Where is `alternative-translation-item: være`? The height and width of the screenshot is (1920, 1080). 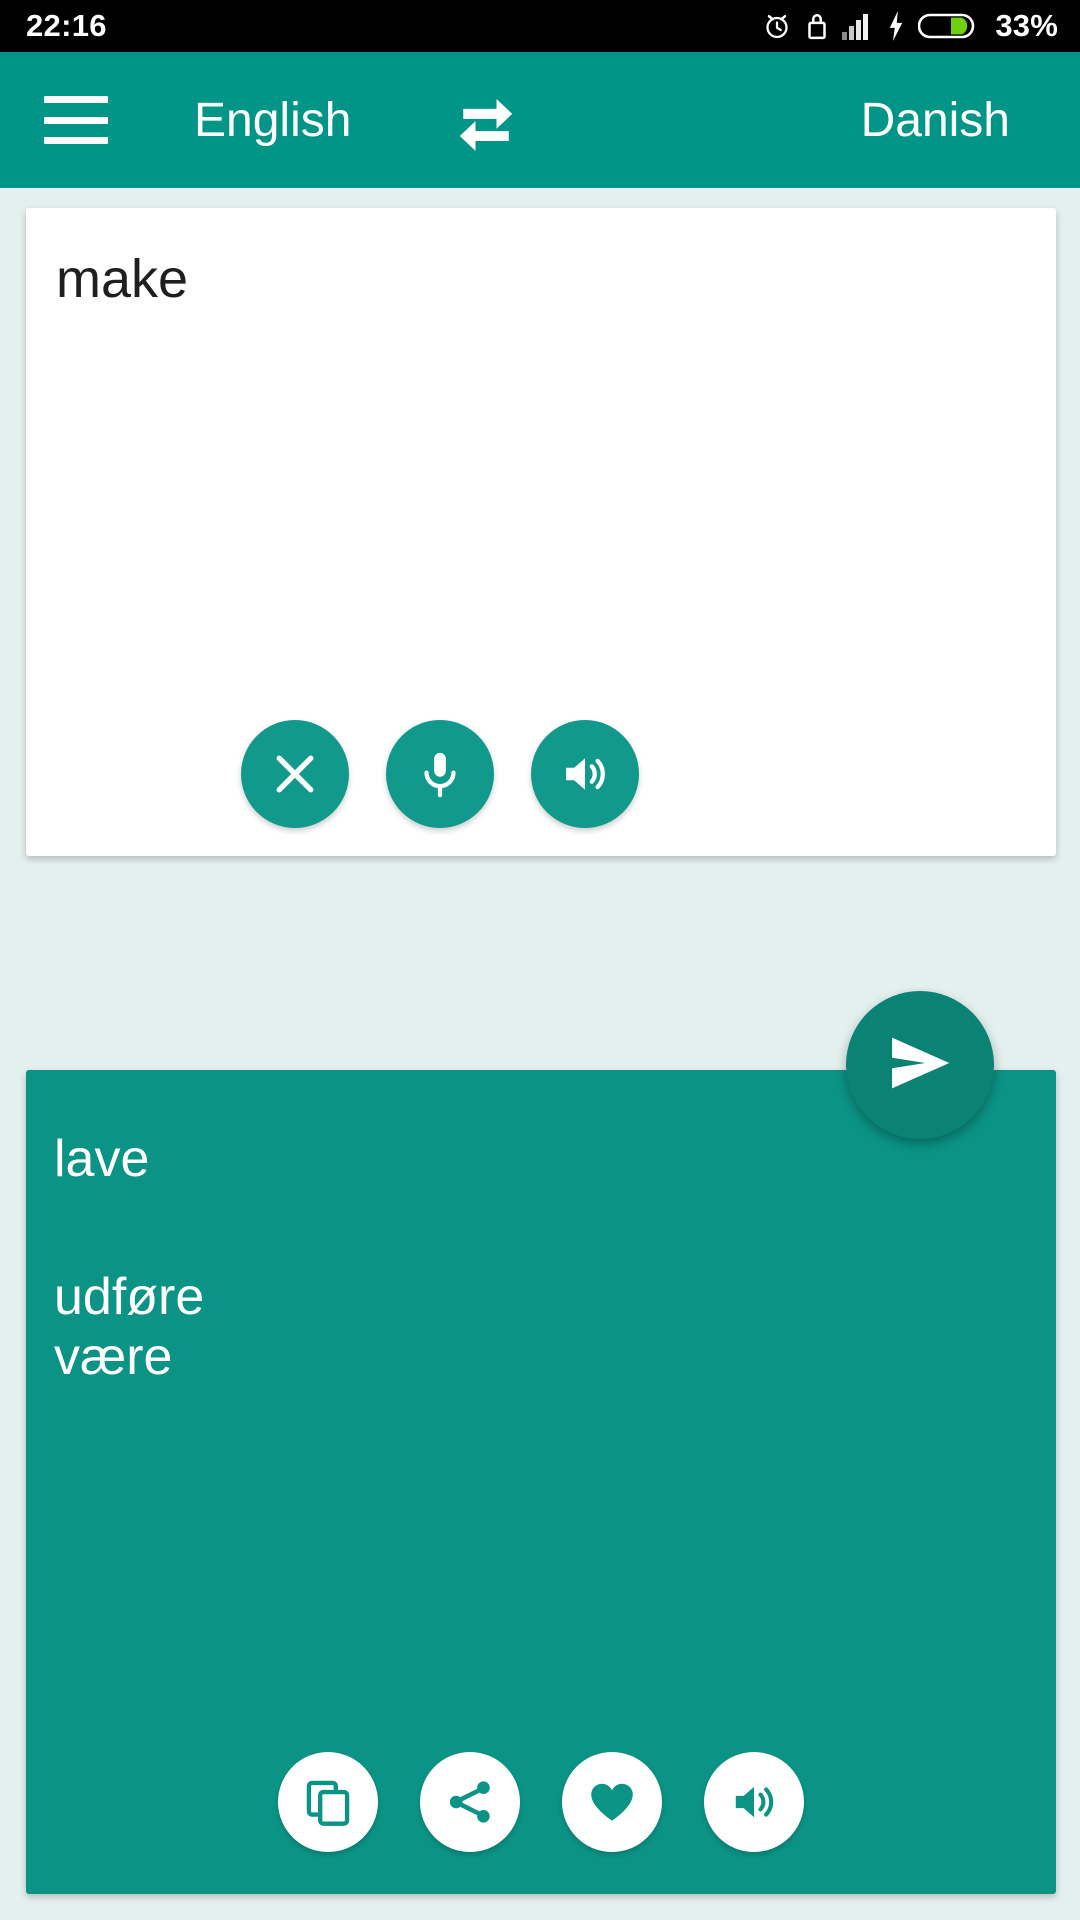 alternative-translation-item: være is located at coordinates (113, 1357).